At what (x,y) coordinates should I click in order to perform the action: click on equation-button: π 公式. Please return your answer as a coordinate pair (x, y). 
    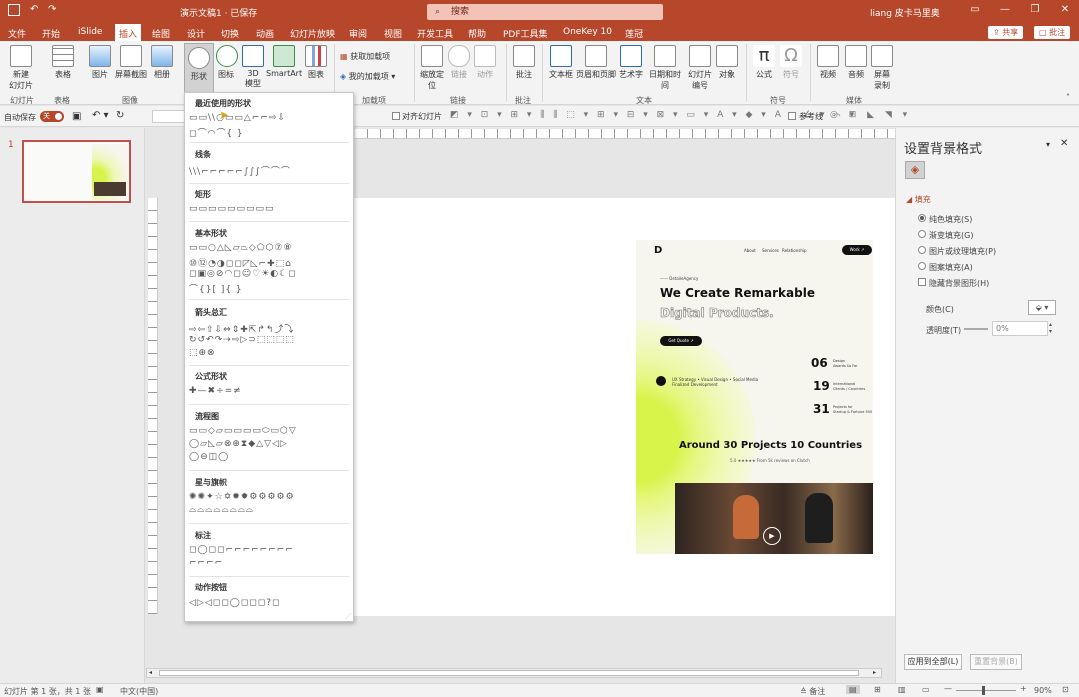
    Looking at the image, I should click on (764, 62).